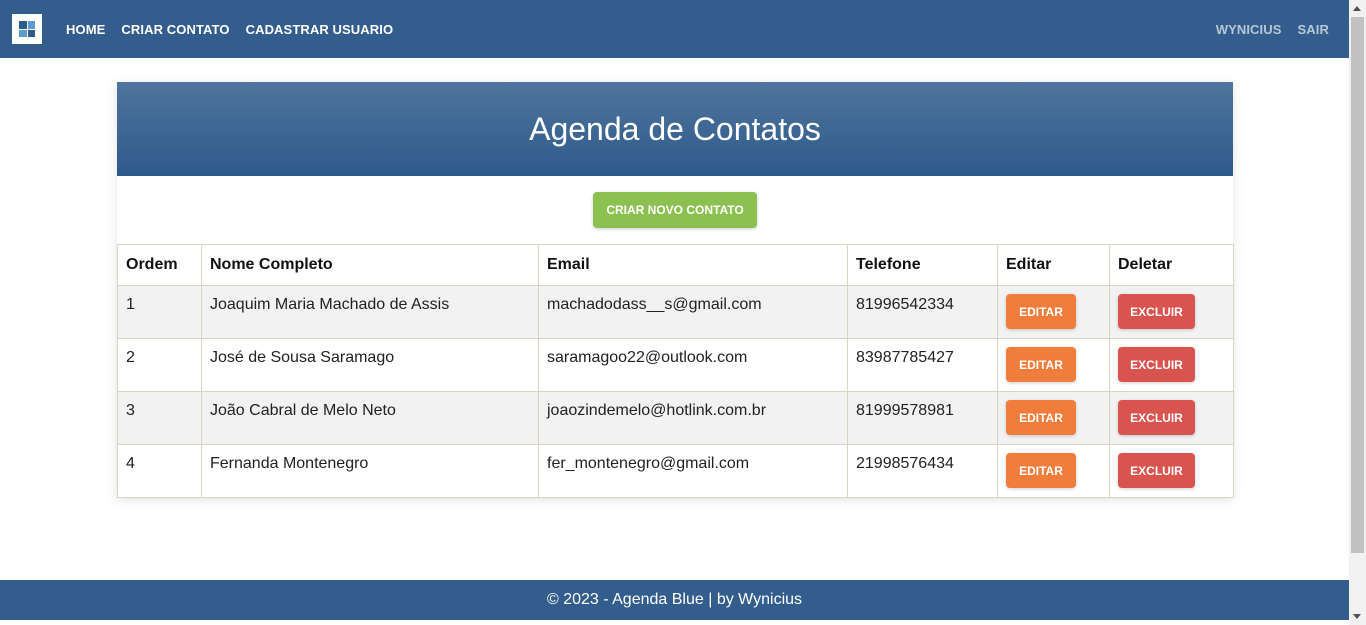  Describe the element at coordinates (175, 29) in the screenshot. I see `nav-create-contact-link: CRIAR CONTATO` at that location.